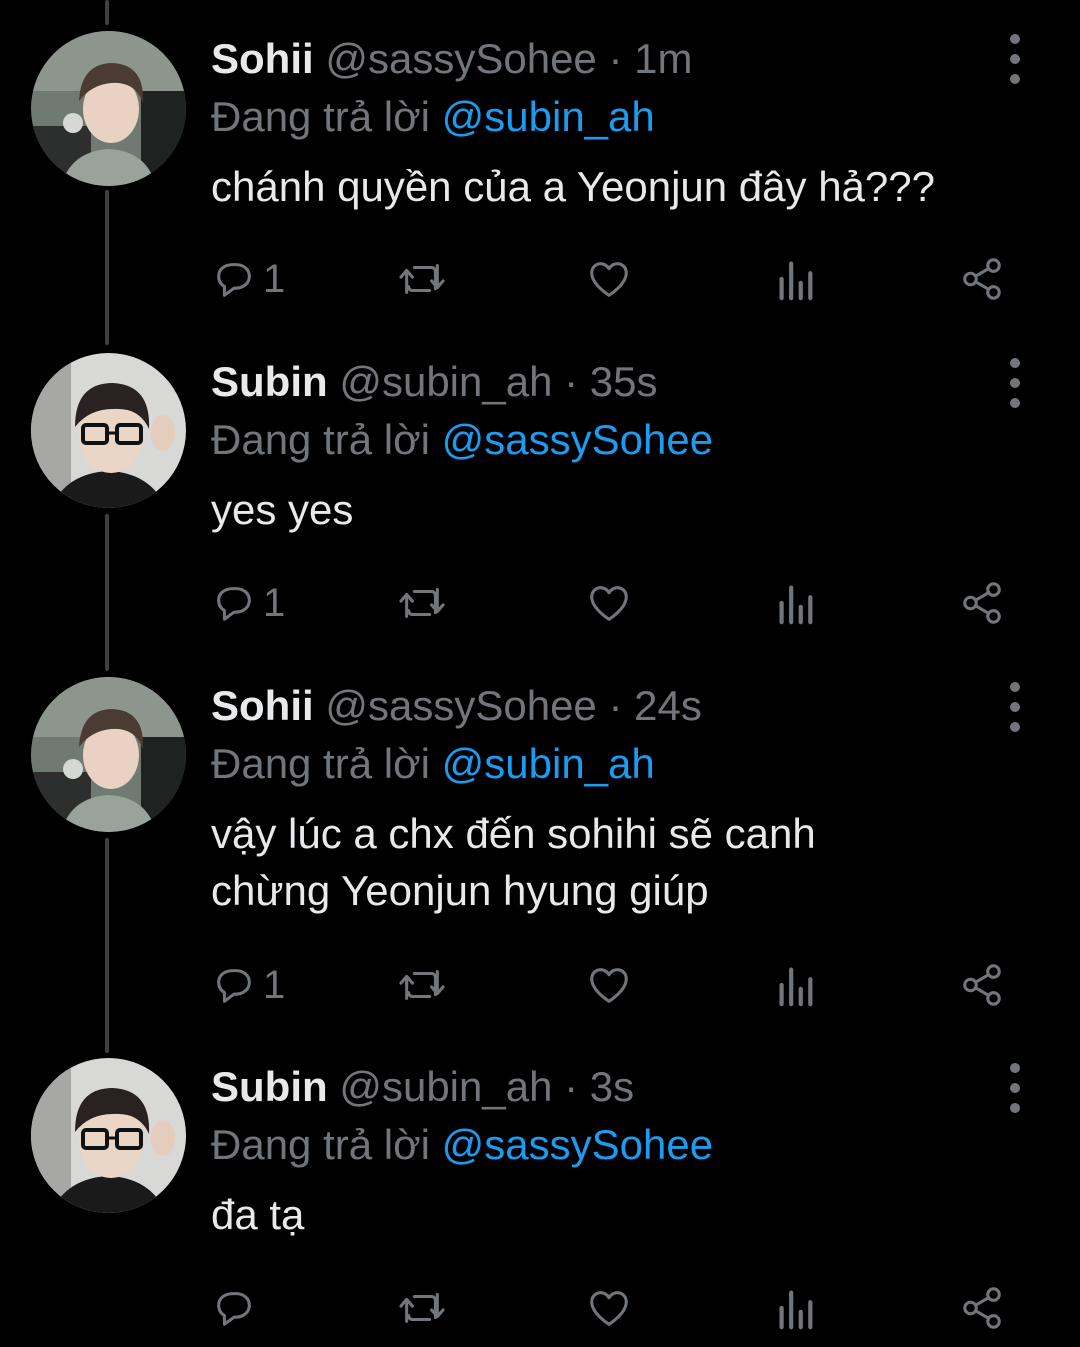  Describe the element at coordinates (282, 509) in the screenshot. I see `tweet-text: yes yes` at that location.